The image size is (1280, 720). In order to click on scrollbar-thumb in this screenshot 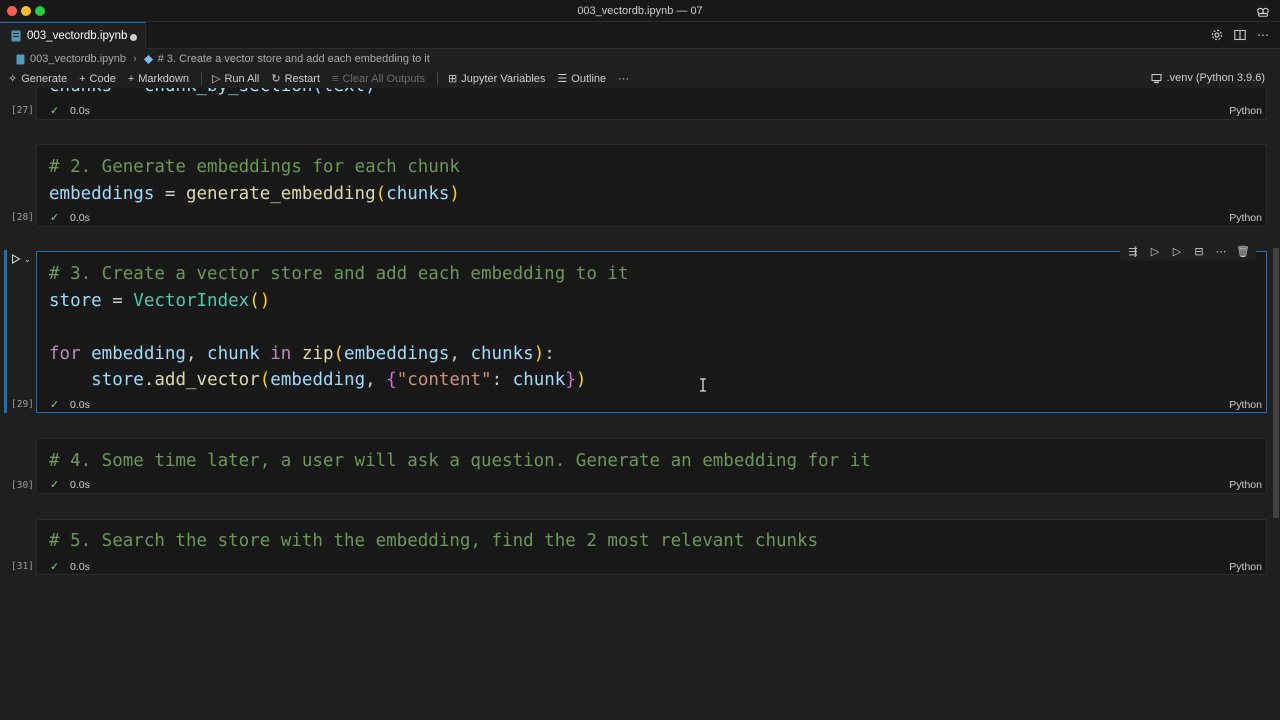, I will do `click(1276, 383)`.